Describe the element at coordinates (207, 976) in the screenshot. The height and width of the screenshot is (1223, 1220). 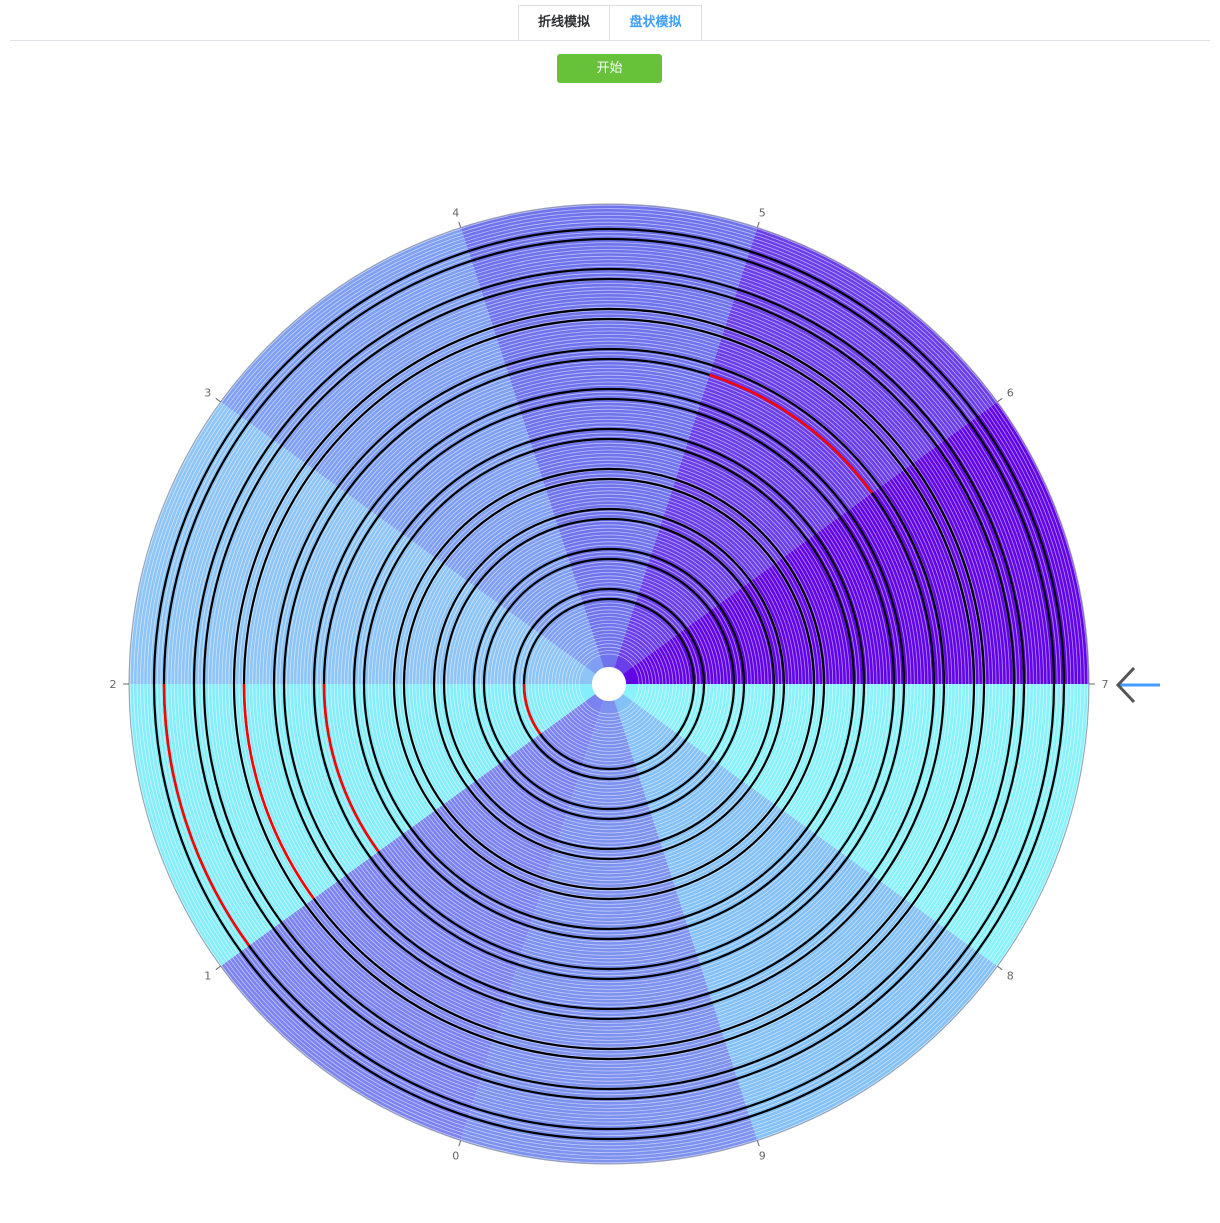
I see `sector-label: 1` at that location.